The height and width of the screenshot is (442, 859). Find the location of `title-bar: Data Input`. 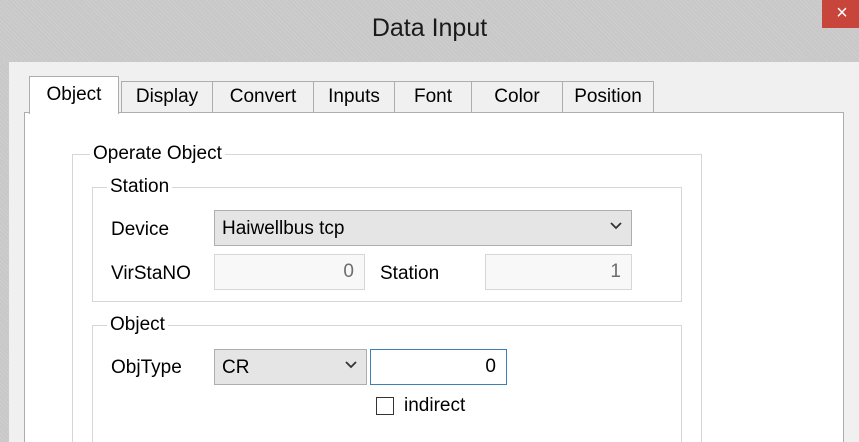

title-bar: Data Input is located at coordinates (429, 31).